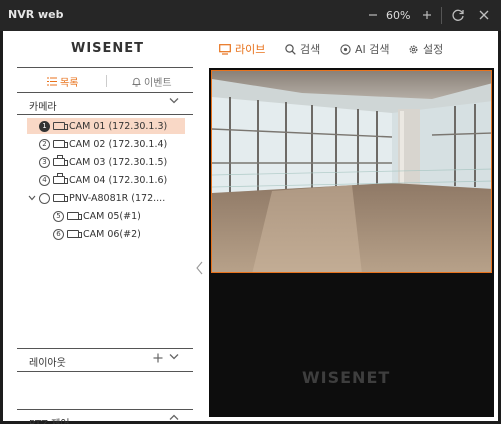 The image size is (501, 424). Describe the element at coordinates (112, 216) in the screenshot. I see `tree-item-label: CAM 05(#1)` at that location.